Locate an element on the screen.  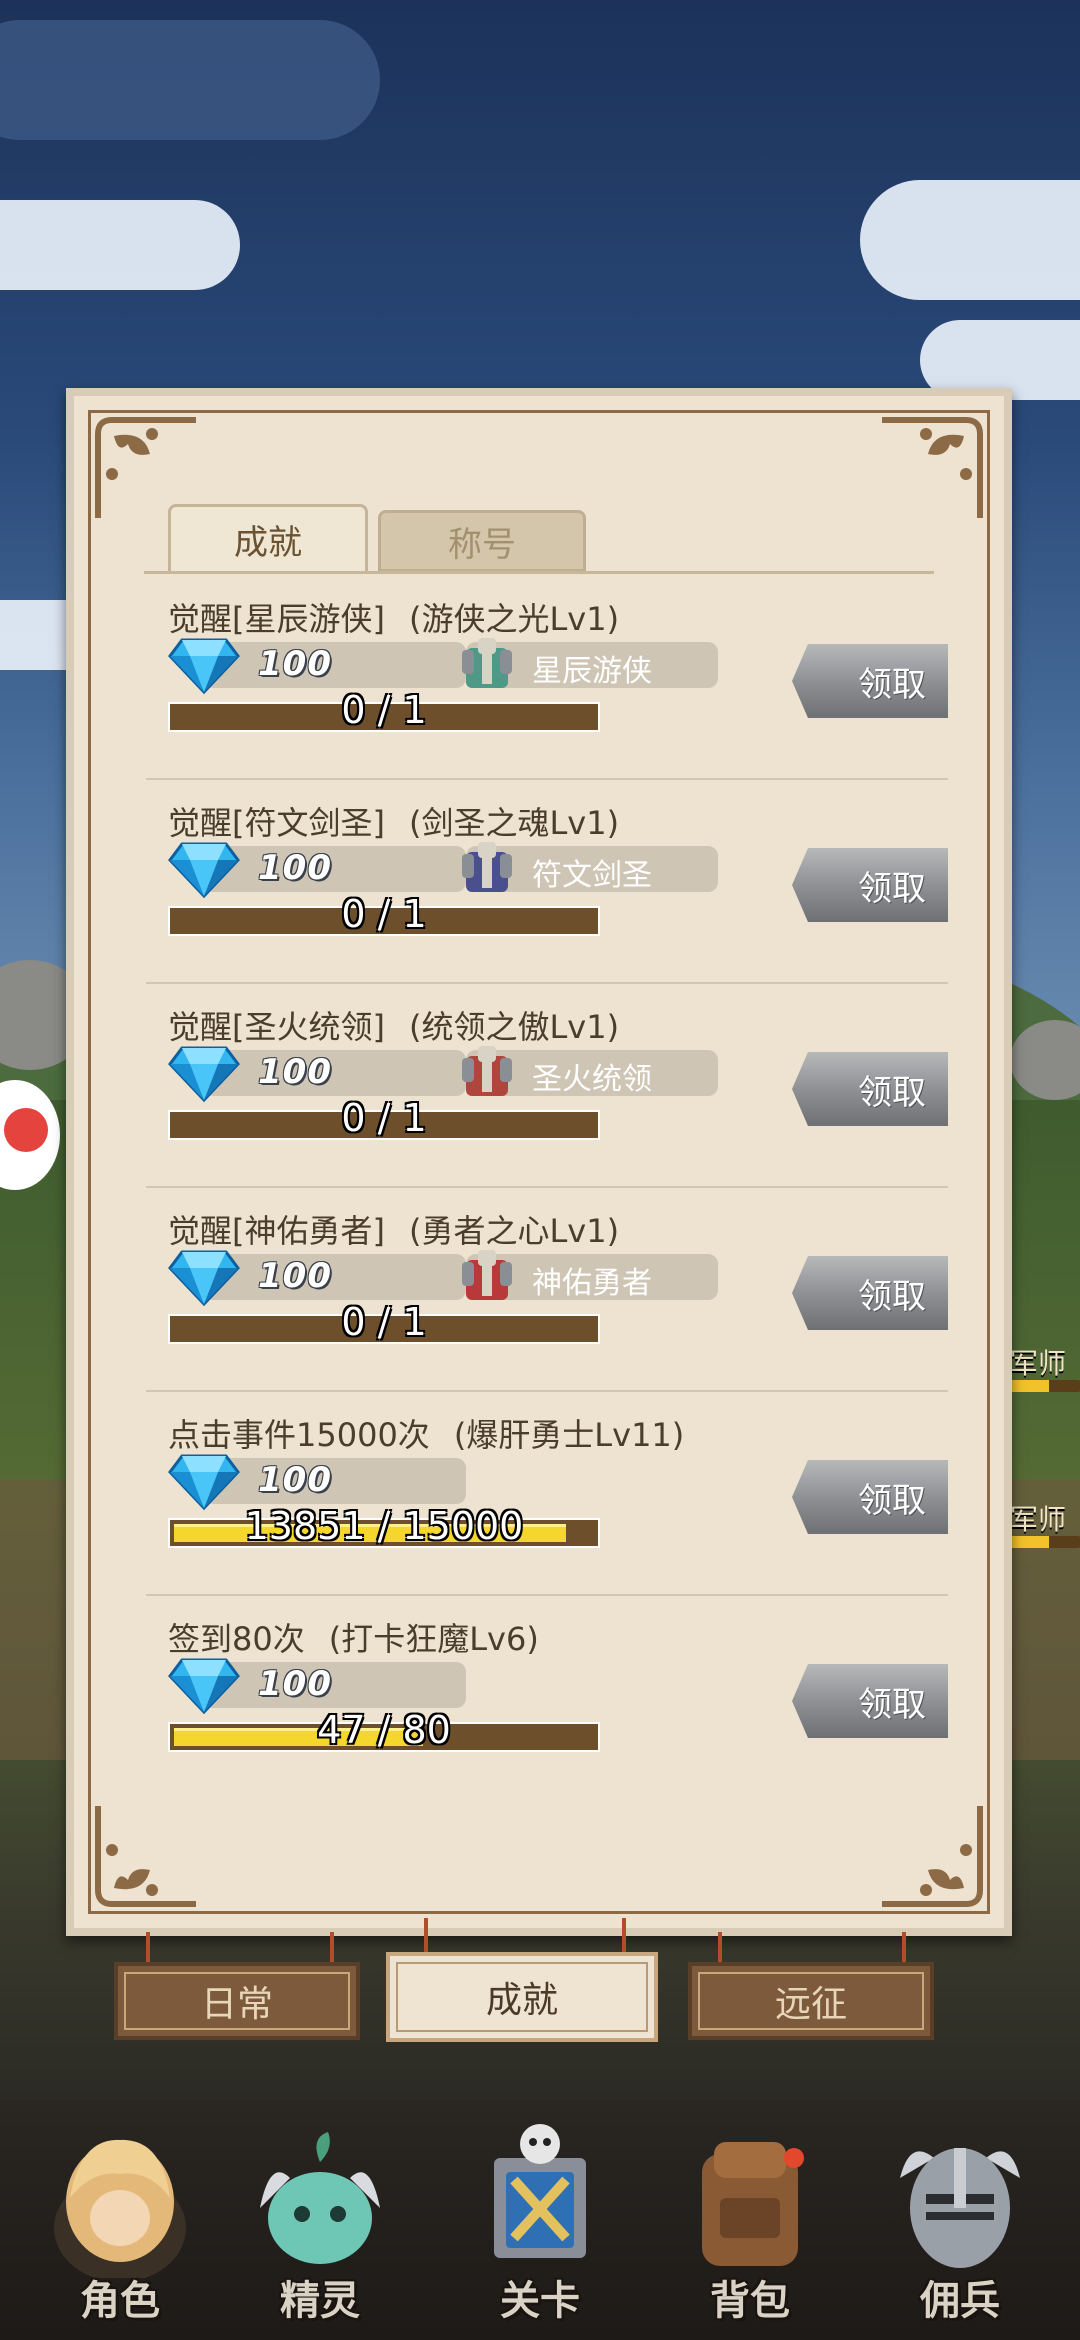
tab-expedition: 远征 is located at coordinates (811, 2001).